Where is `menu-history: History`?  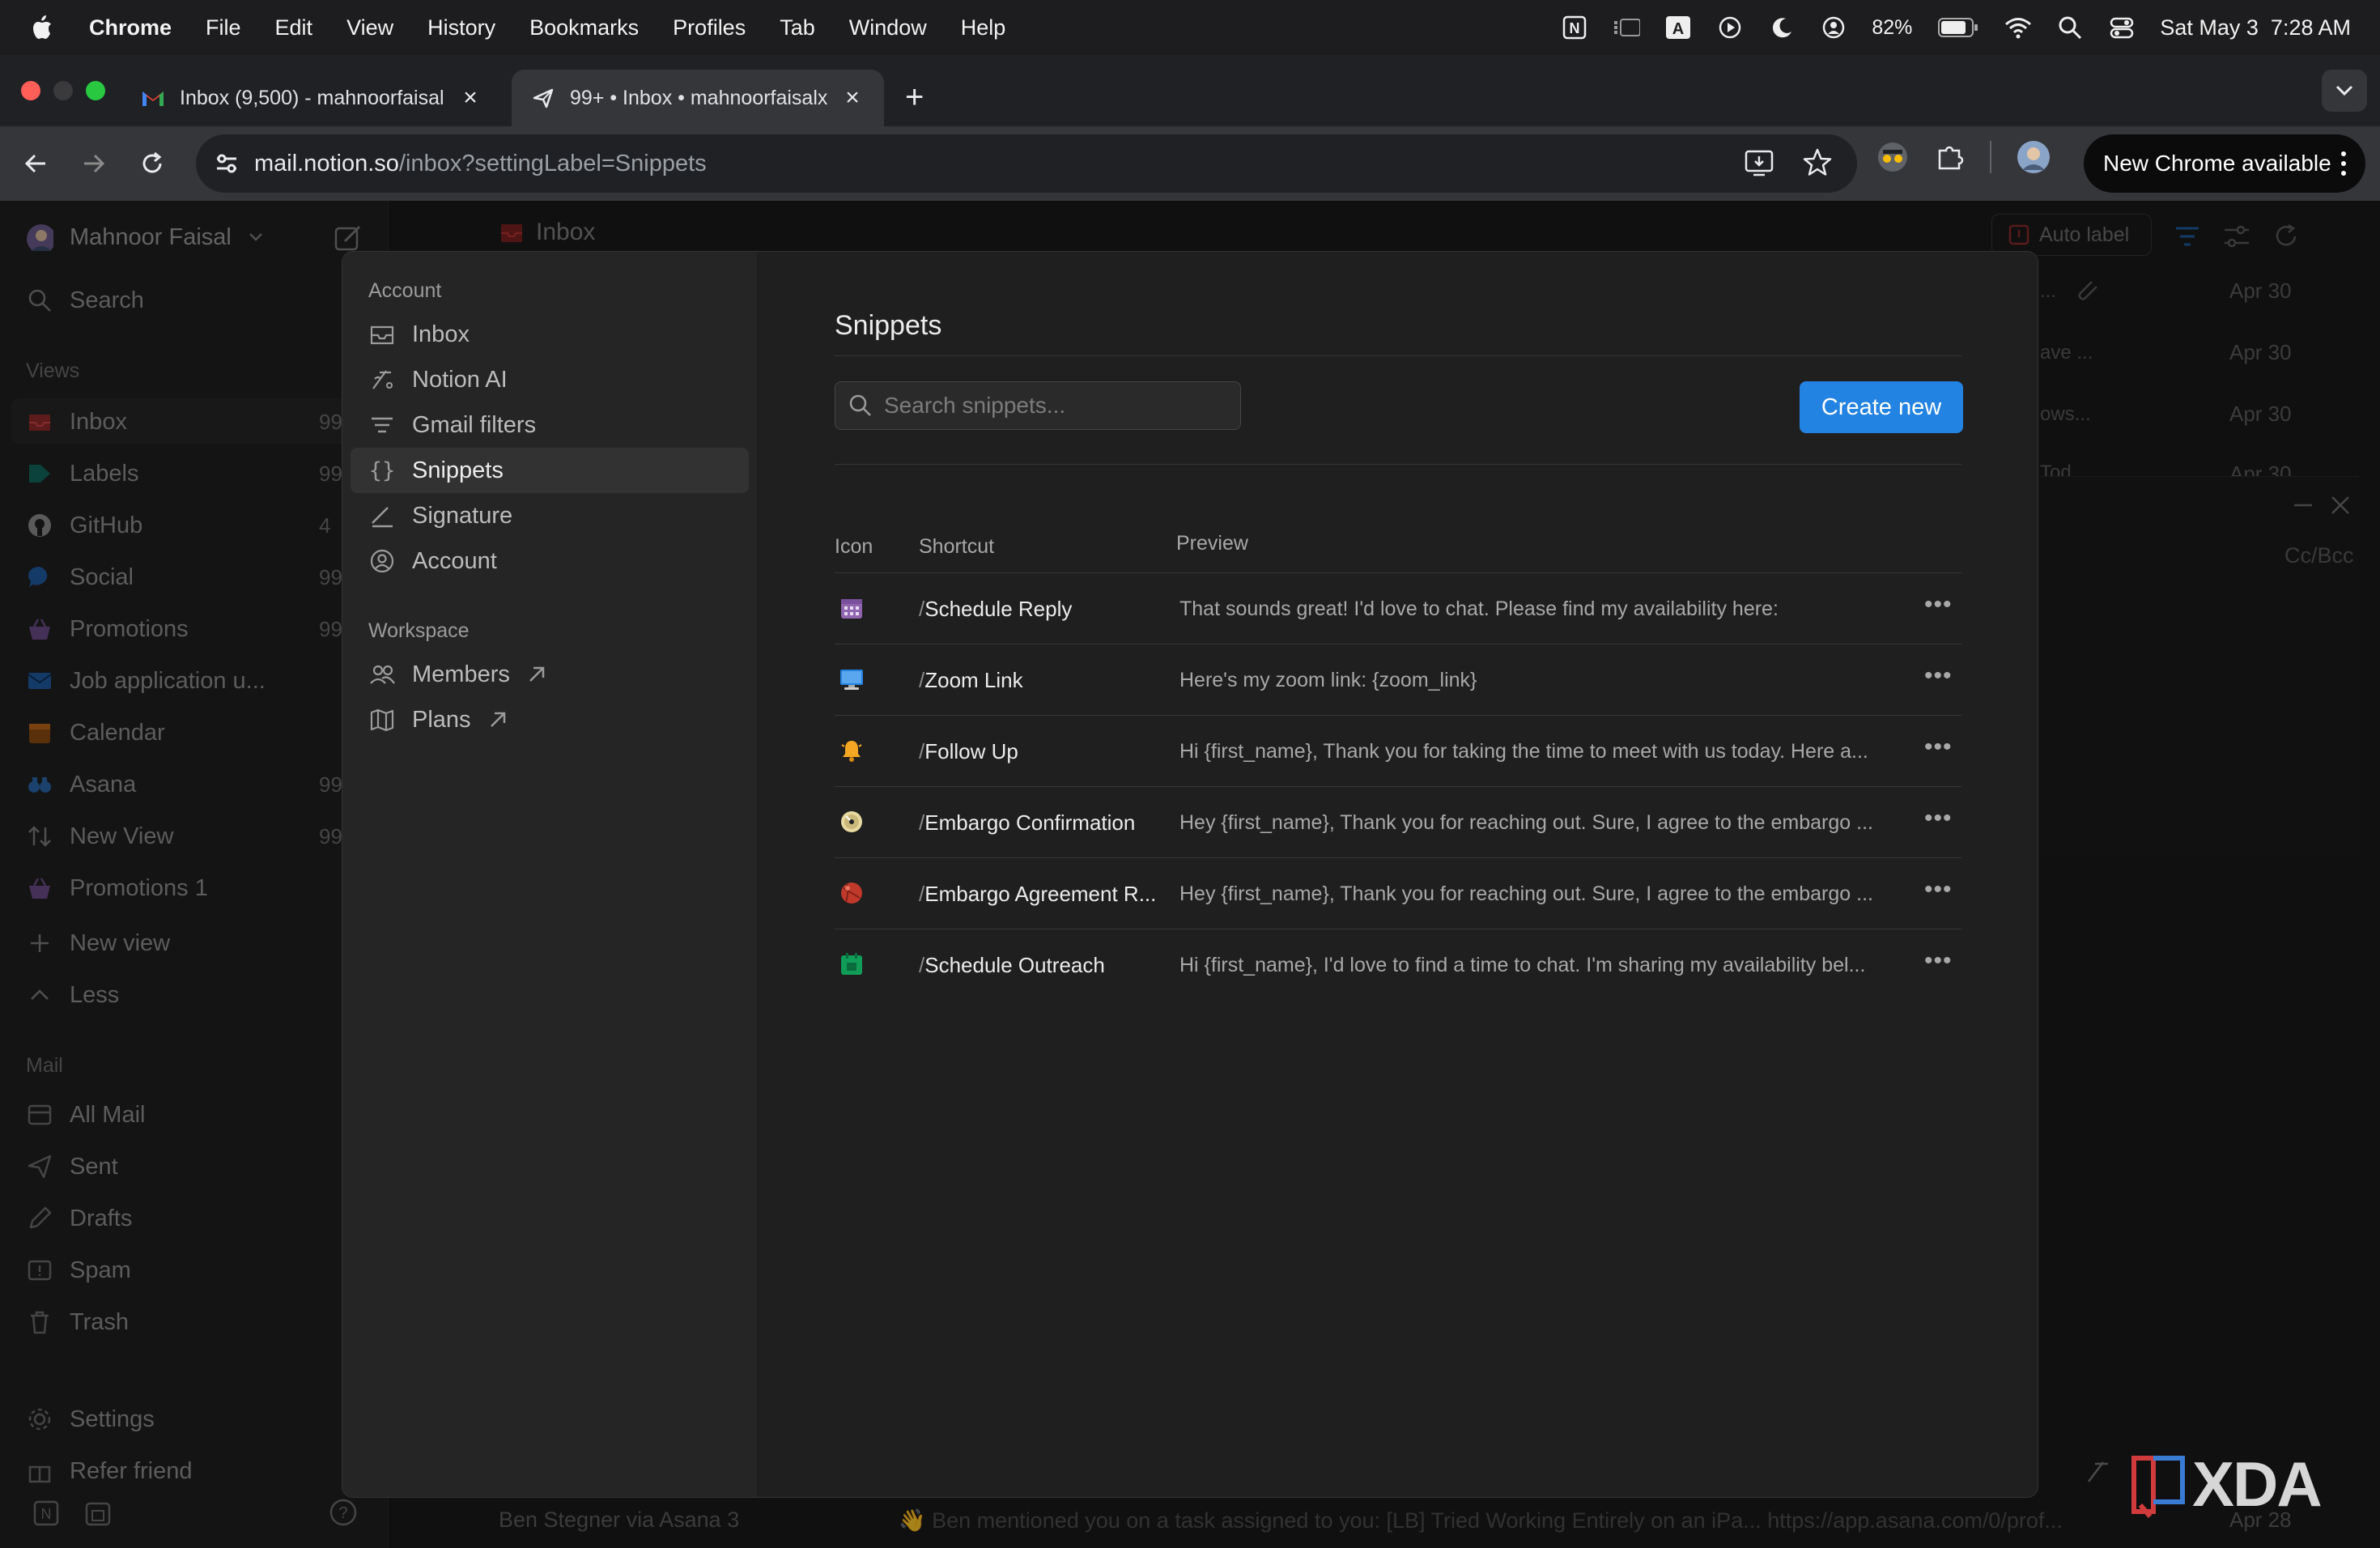 menu-history: History is located at coordinates (461, 27).